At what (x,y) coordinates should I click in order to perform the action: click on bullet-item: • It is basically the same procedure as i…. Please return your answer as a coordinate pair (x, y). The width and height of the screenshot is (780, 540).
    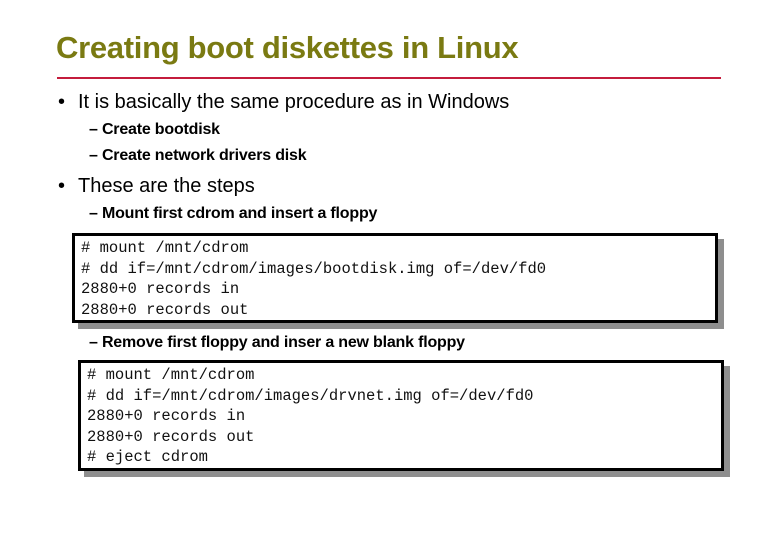
    Looking at the image, I should click on (283, 102).